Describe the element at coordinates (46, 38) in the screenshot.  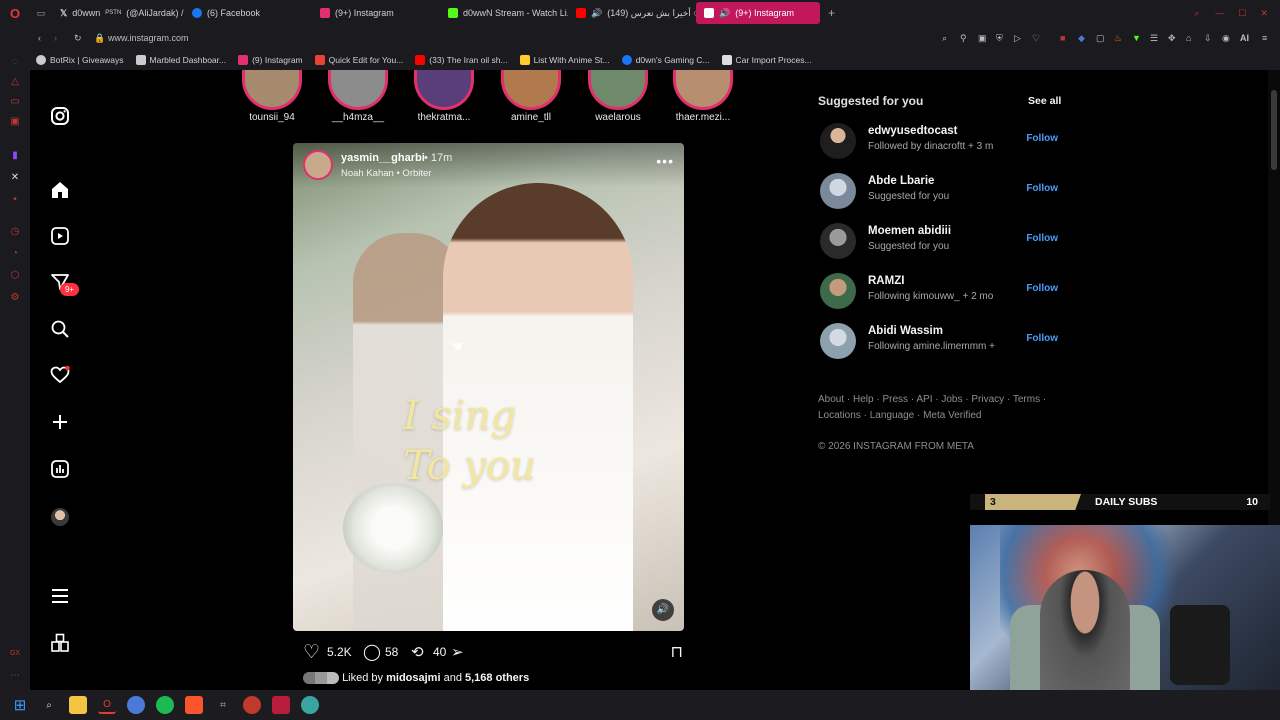
I see `back-icon: ‹` at that location.